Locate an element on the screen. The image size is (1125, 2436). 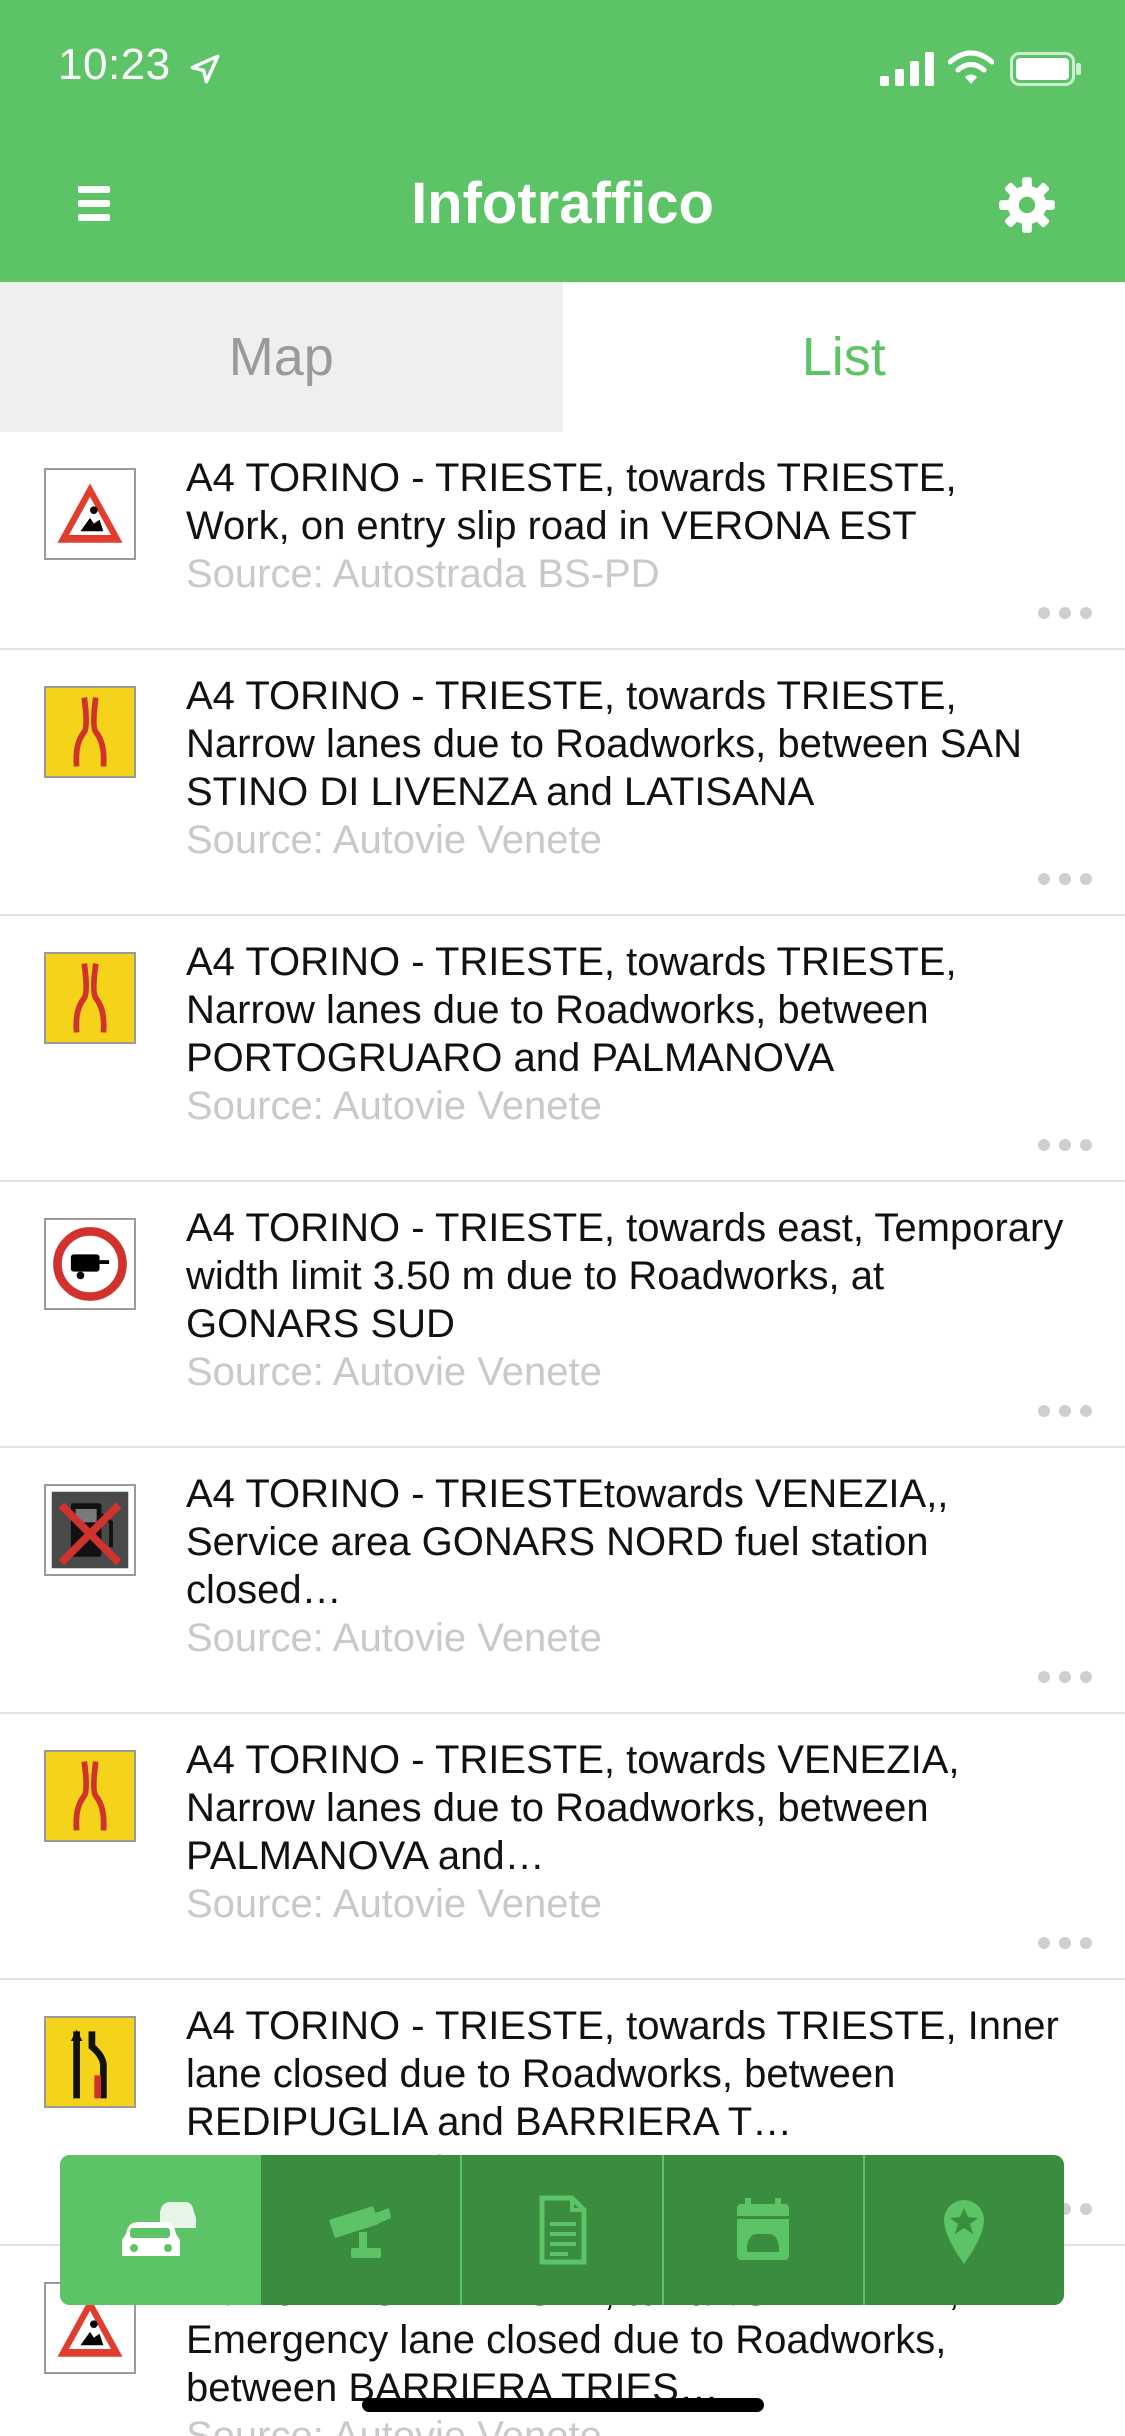
traffic-camera-icon is located at coordinates (359, 2232).